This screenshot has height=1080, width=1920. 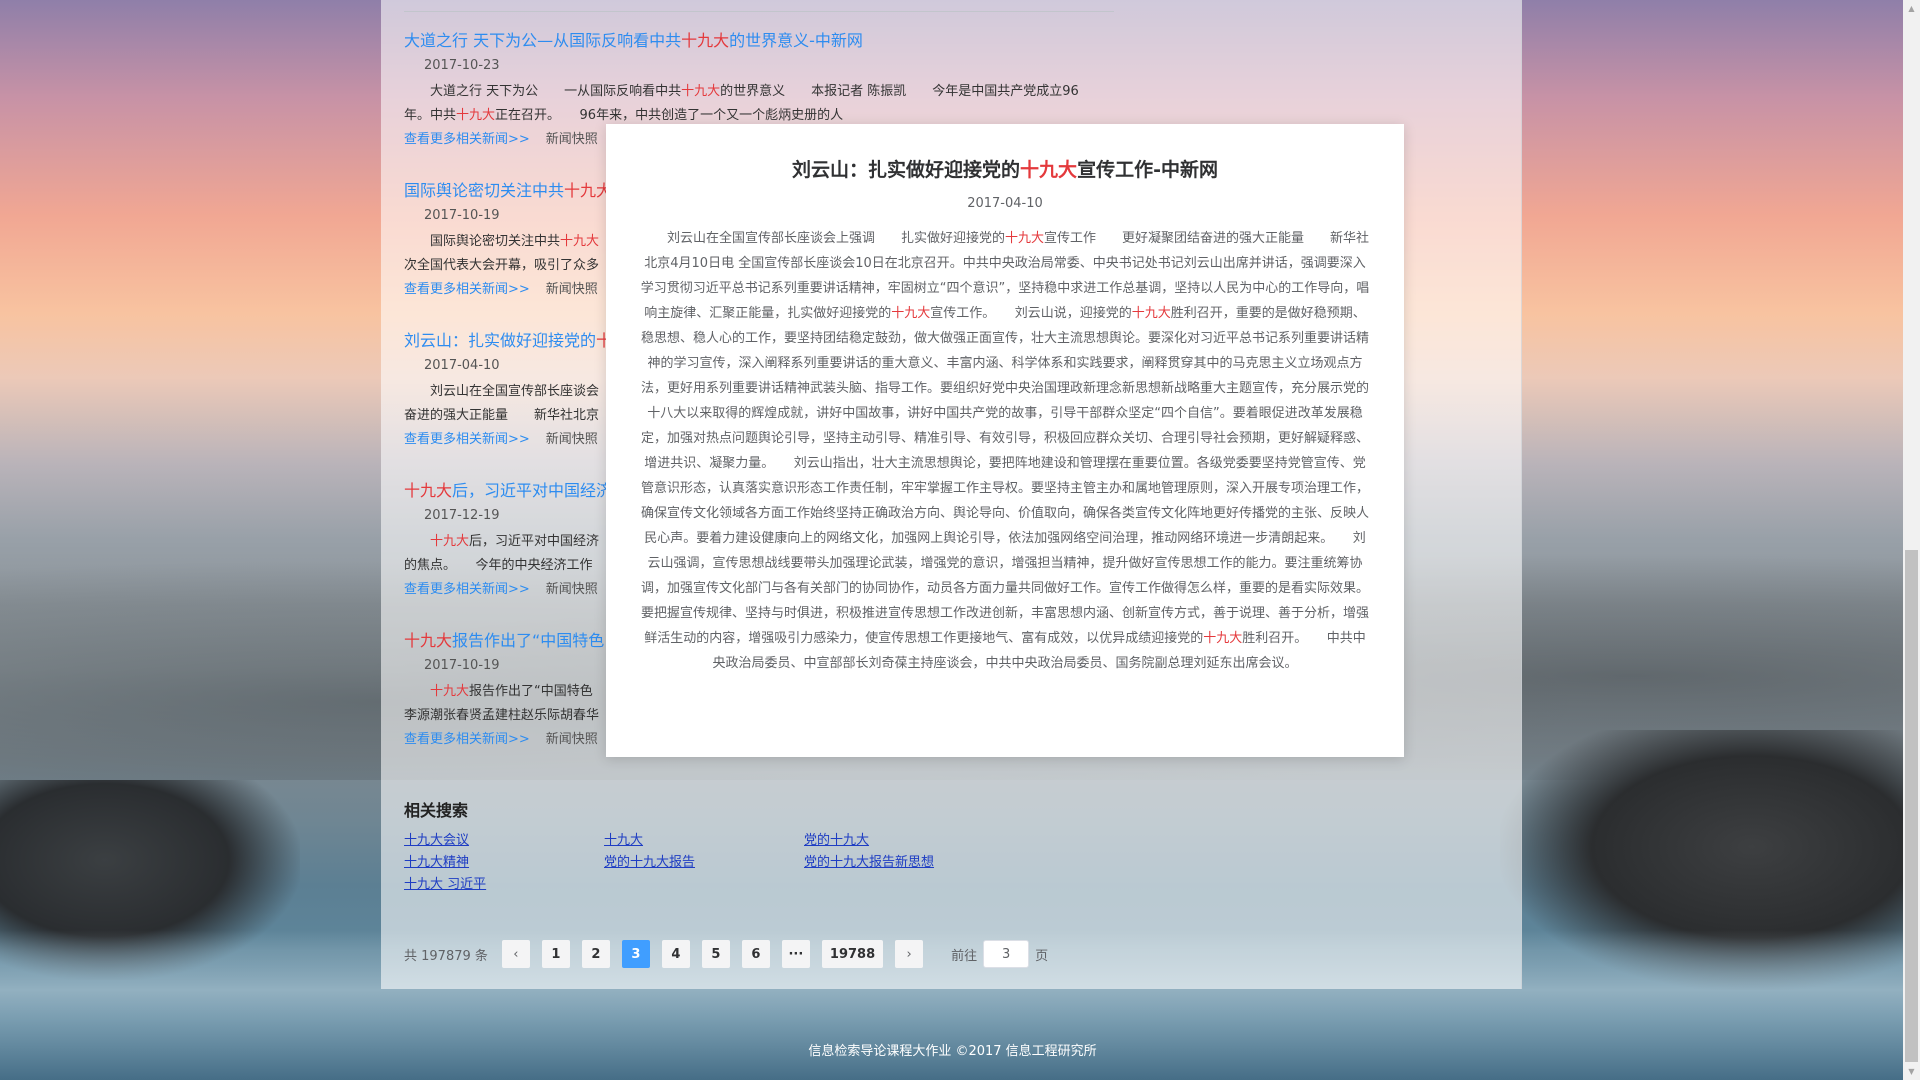 What do you see at coordinates (504, 841) in the screenshot?
I see `related-search-link: 十九大会议` at bounding box center [504, 841].